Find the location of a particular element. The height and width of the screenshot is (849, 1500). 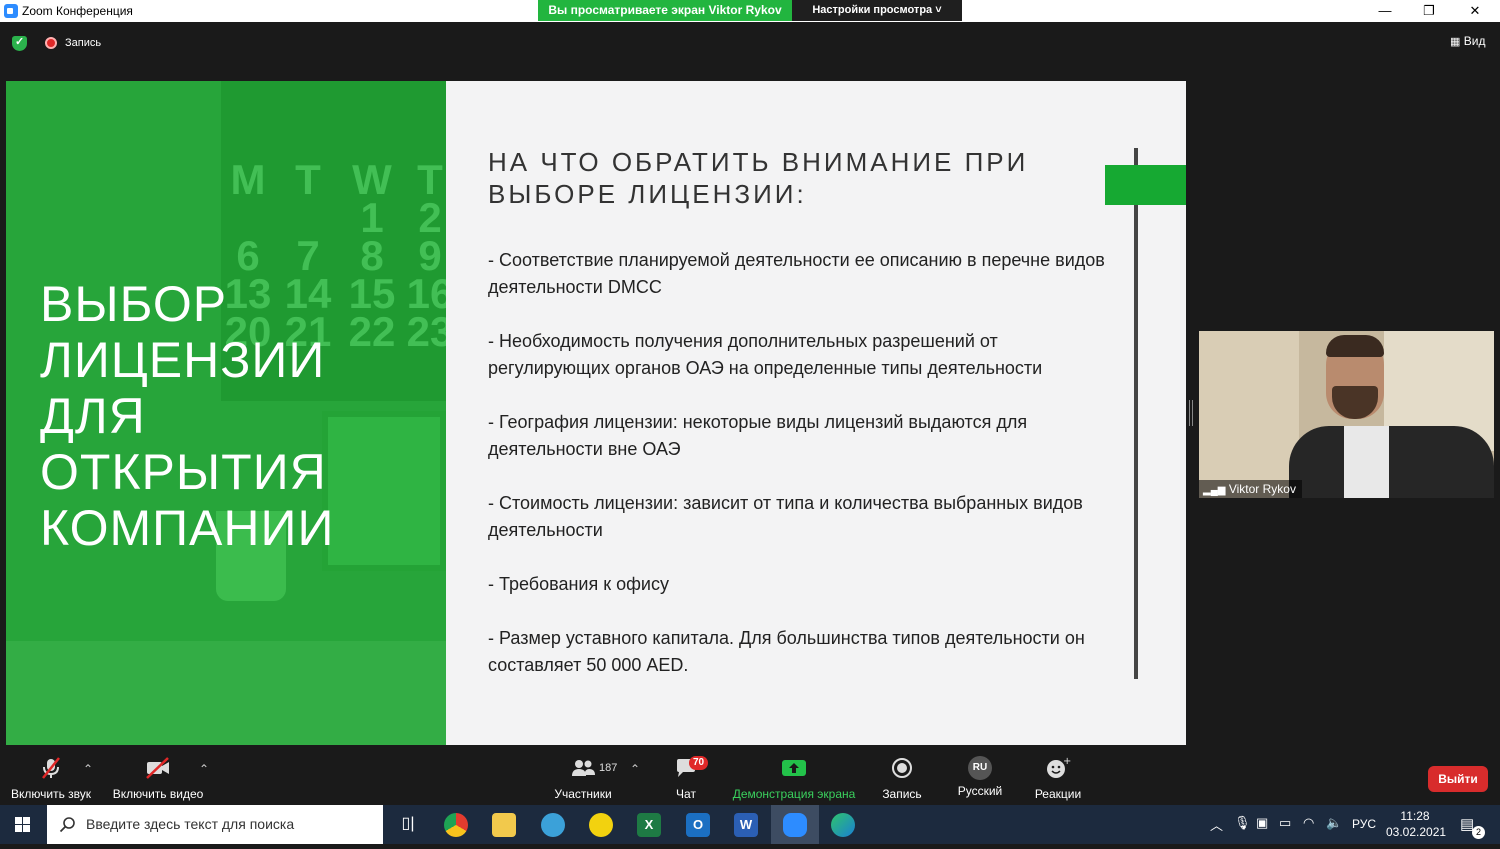

recording-label: Запись is located at coordinates (83, 43).